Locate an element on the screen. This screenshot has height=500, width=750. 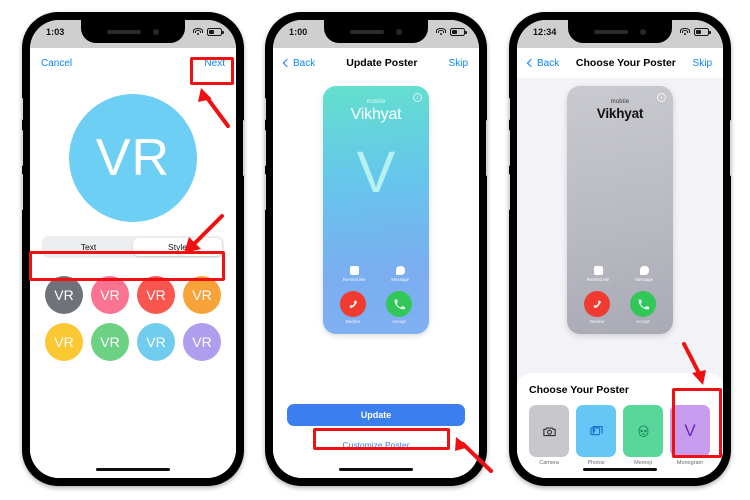
poster-option-photos: Photos is located at coordinates (596, 435).